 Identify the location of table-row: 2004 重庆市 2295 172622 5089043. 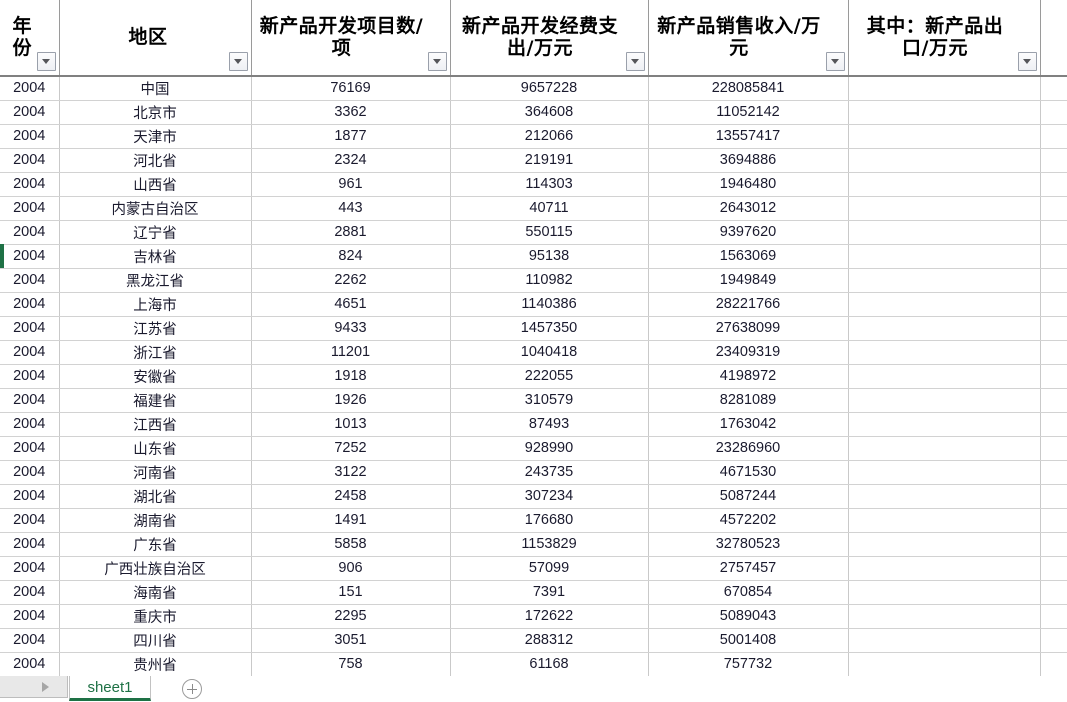
(533, 616).